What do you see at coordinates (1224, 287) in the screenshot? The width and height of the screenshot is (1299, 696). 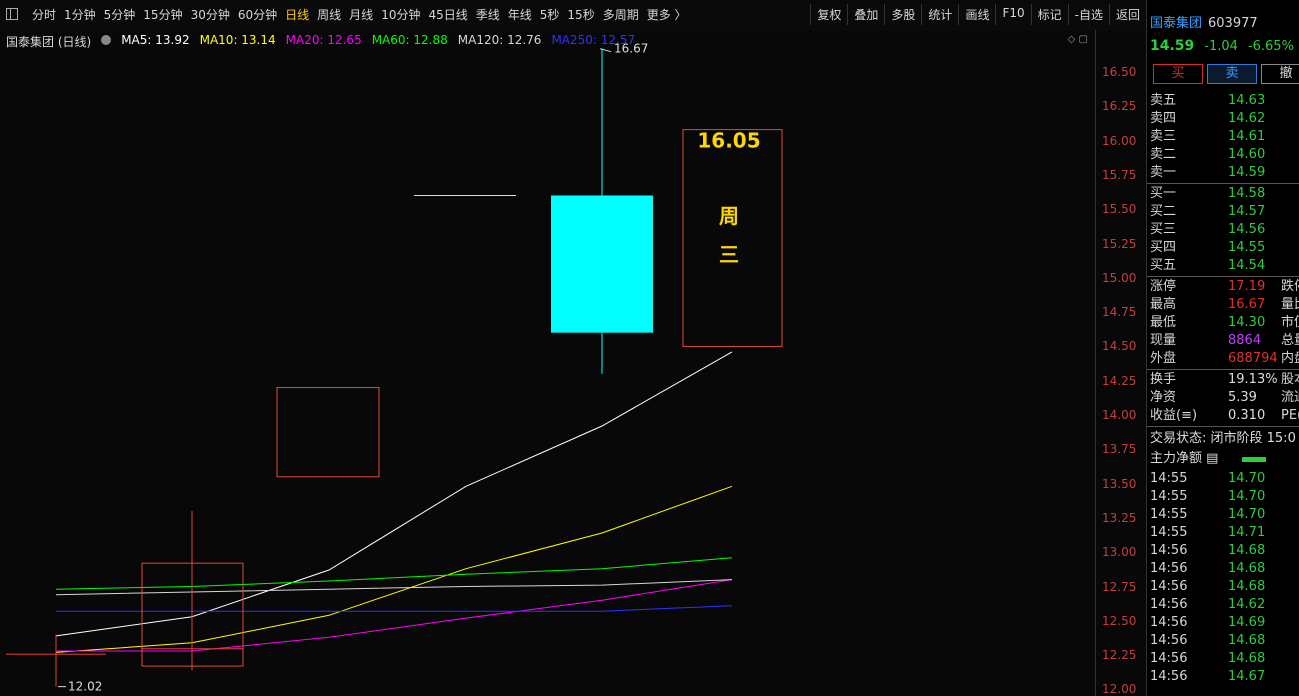 I see `stat-row: 涨停 17.19 跌停` at bounding box center [1224, 287].